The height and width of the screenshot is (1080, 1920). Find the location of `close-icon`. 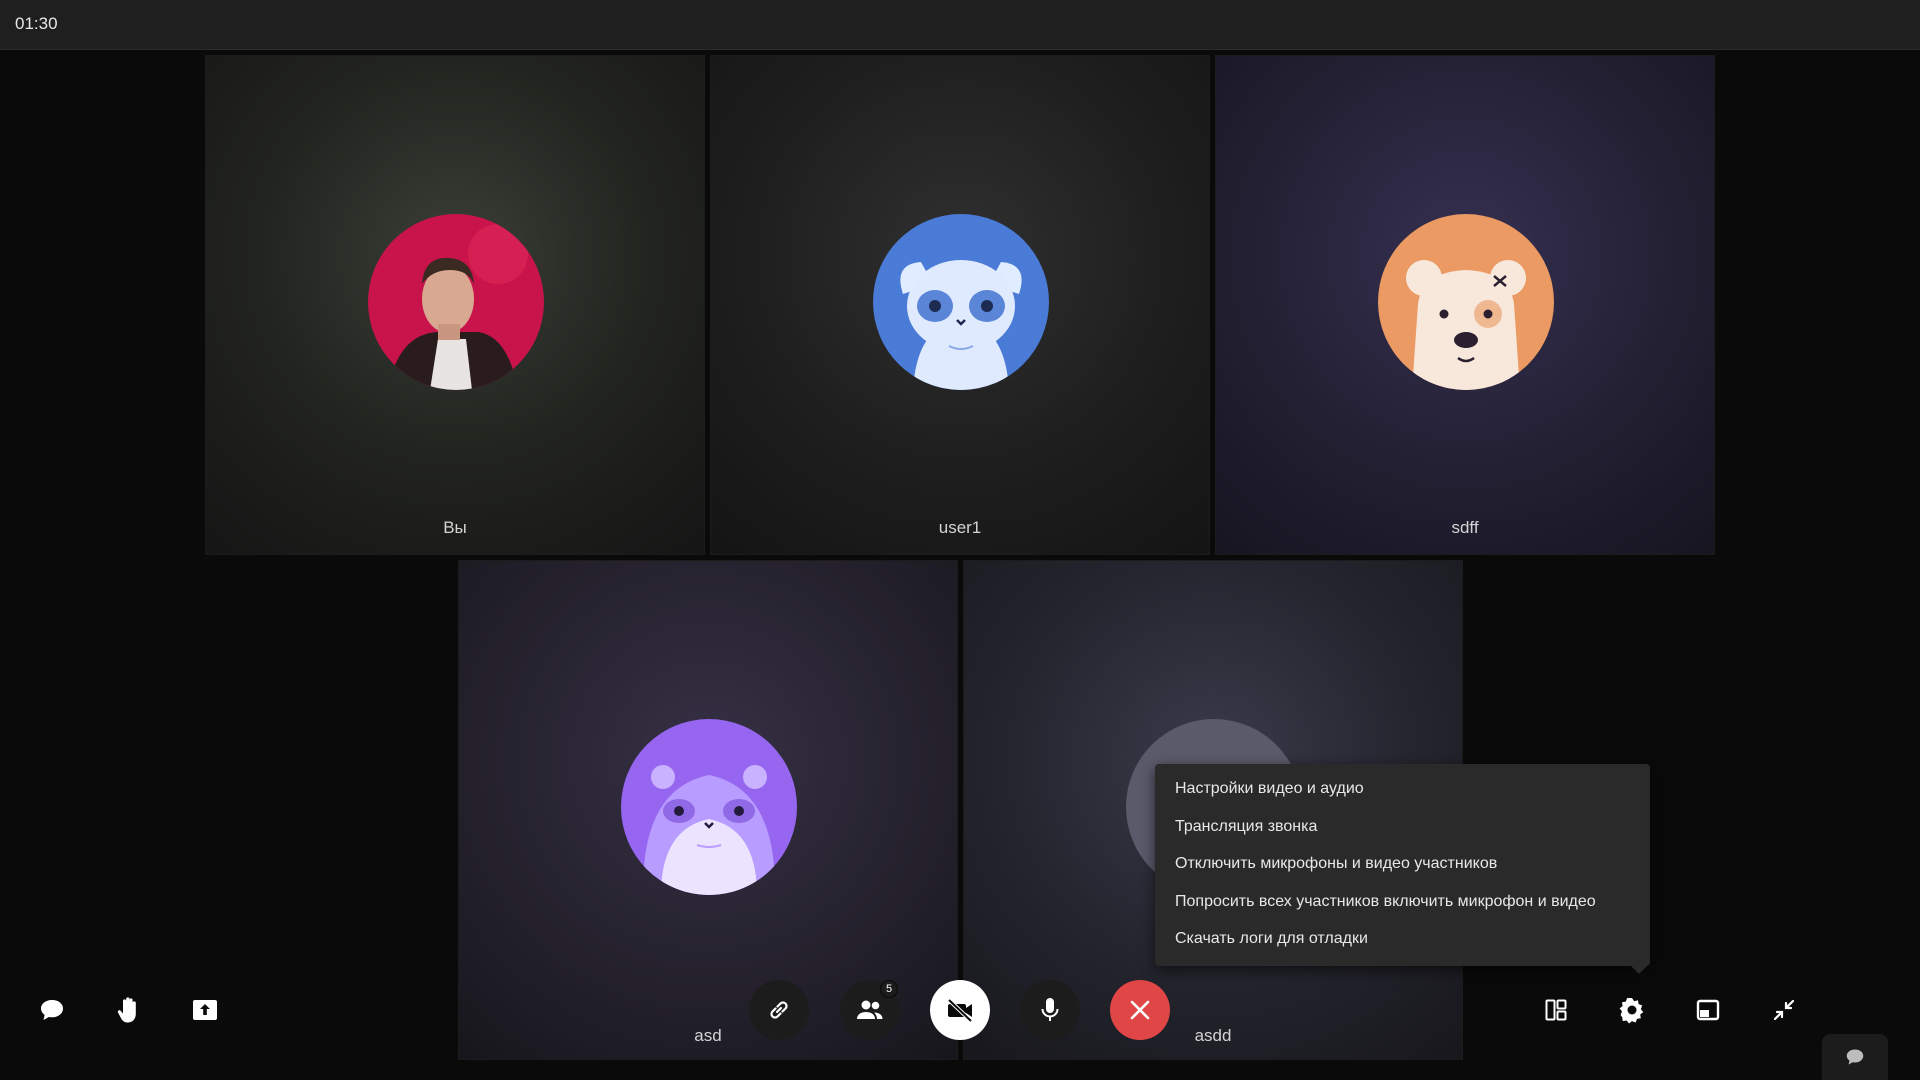

close-icon is located at coordinates (1140, 1010).